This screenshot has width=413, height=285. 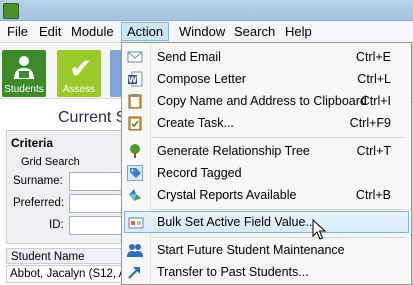 I want to click on surname-label: Surname:, so click(x=38, y=181).